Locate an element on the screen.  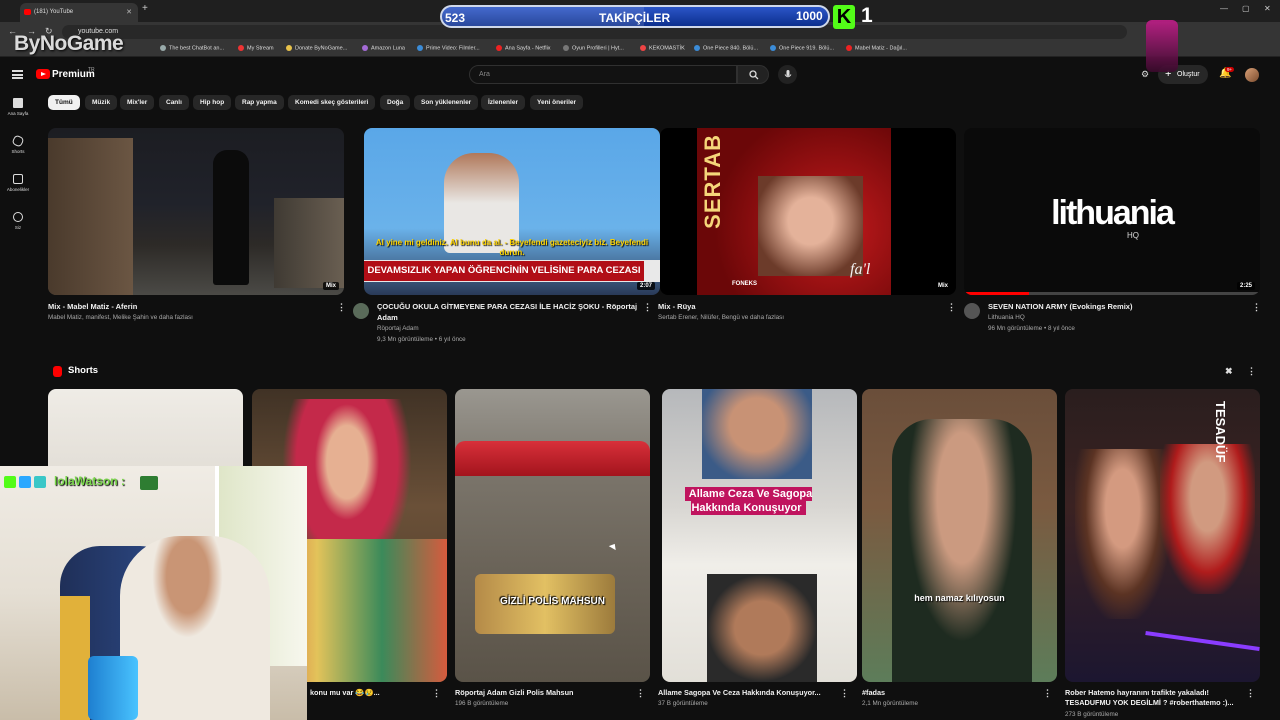
minimize-icon: — is located at coordinates (1224, 8).